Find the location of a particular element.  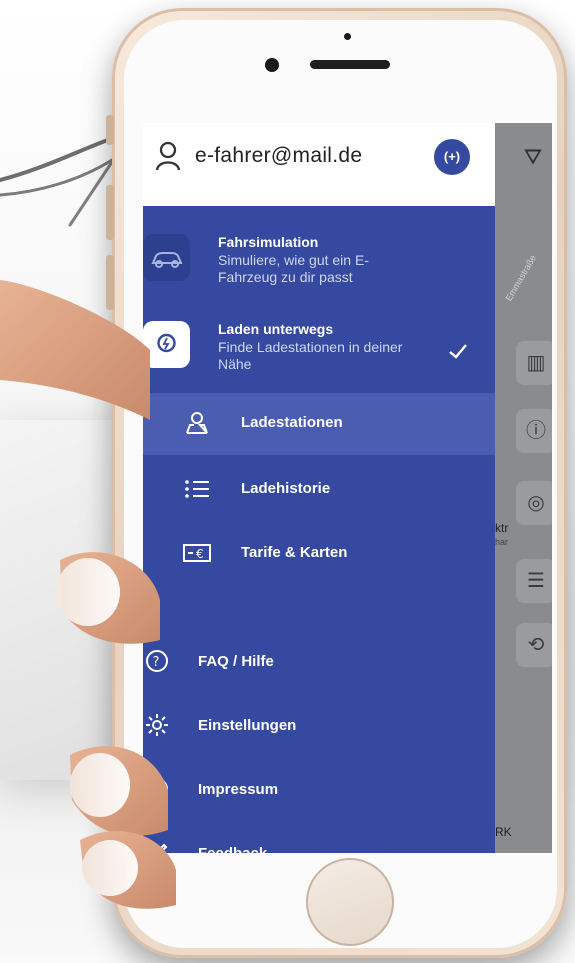

subnav-ladehistorie: Ladehistorie is located at coordinates (319, 490).